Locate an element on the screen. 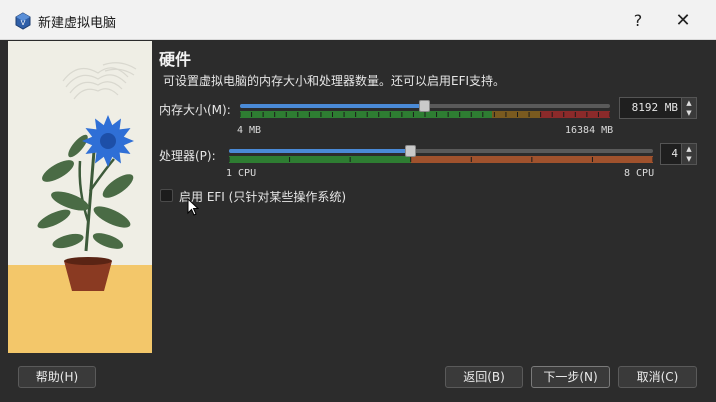  back-button: 返回(B) is located at coordinates (484, 377).